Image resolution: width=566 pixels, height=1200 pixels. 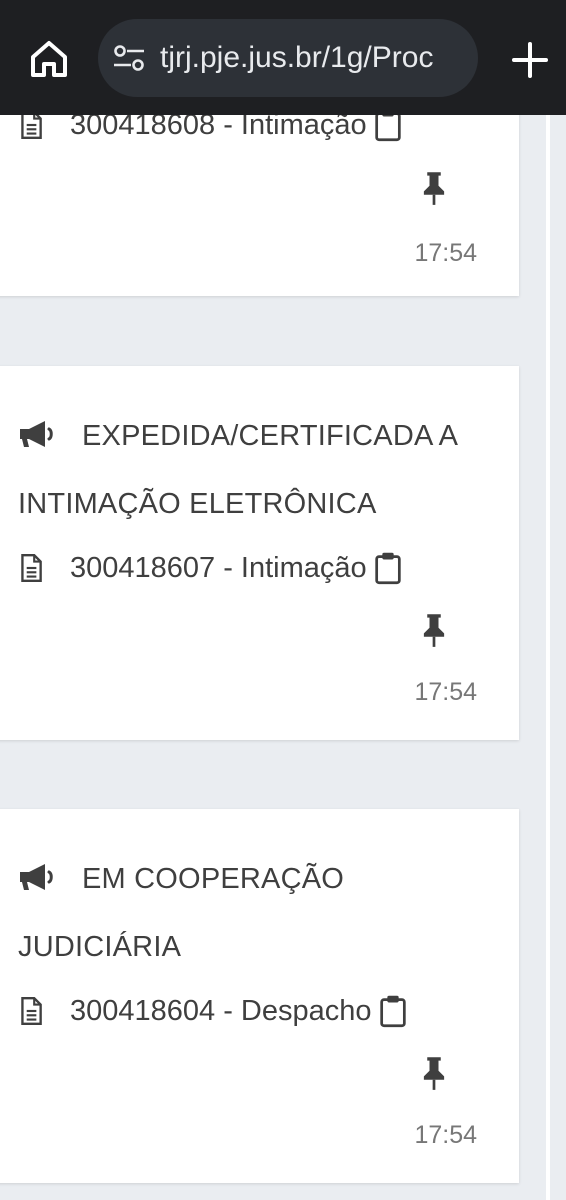 What do you see at coordinates (218, 567) in the screenshot?
I see `document-label: 300418607 - Intimação` at bounding box center [218, 567].